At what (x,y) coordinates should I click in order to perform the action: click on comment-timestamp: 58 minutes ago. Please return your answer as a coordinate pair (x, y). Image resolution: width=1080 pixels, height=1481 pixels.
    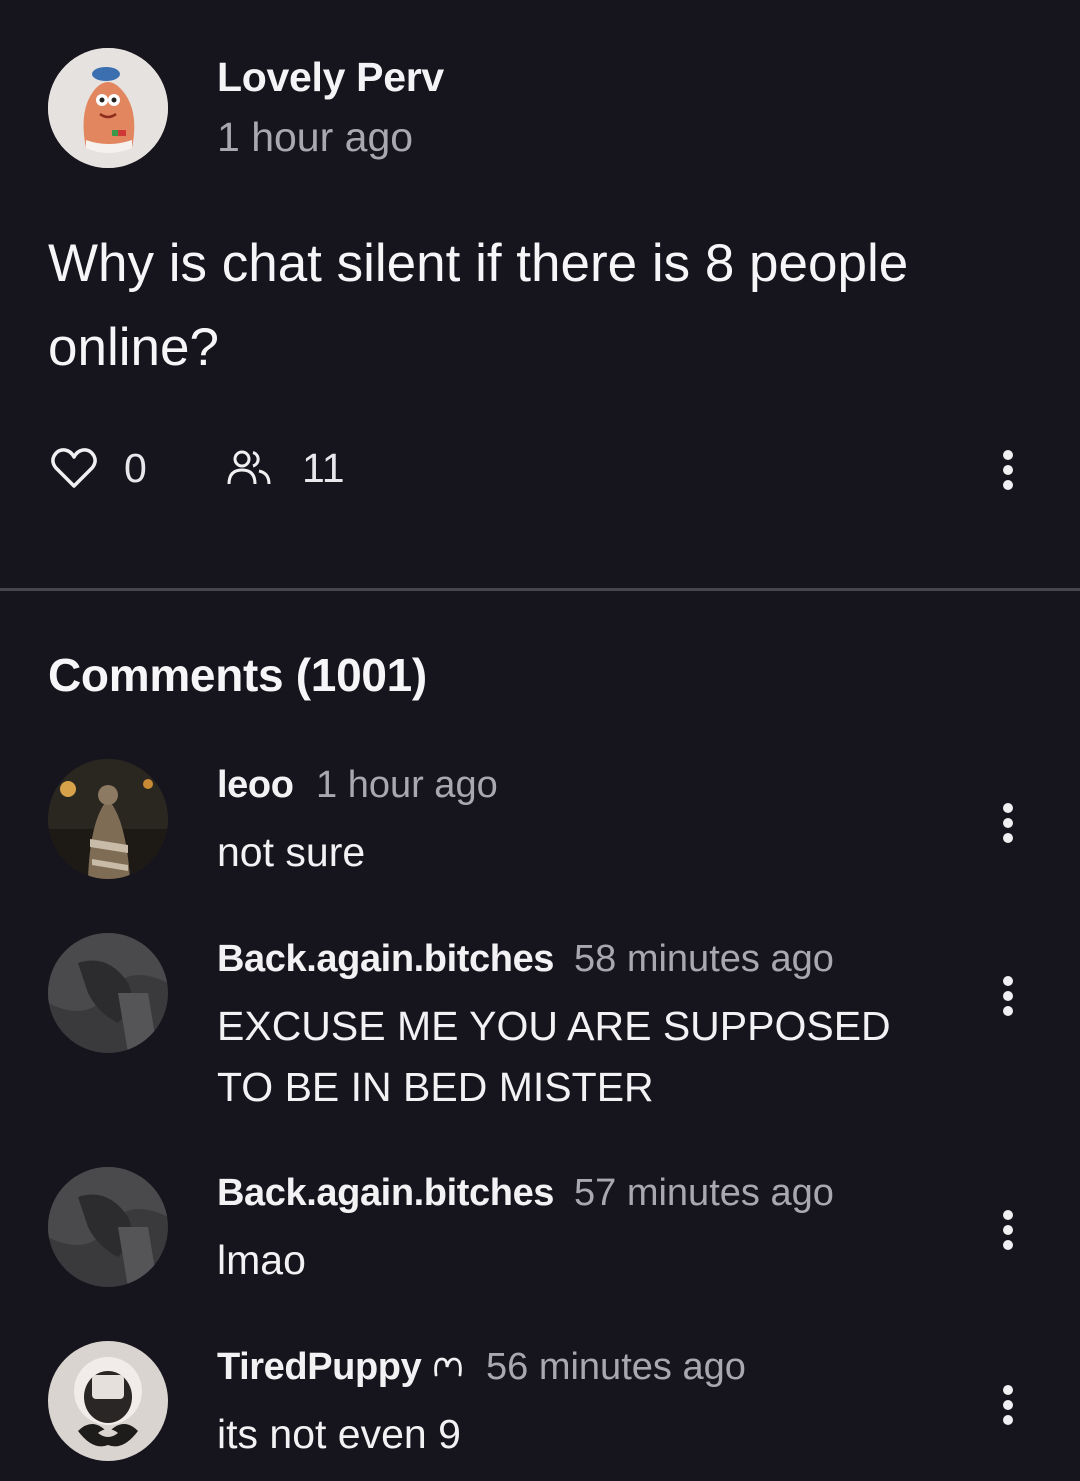
    Looking at the image, I should click on (704, 959).